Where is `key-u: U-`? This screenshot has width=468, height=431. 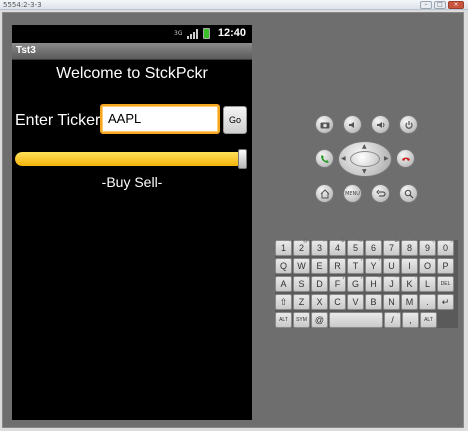
key-u: U- is located at coordinates (391, 265).